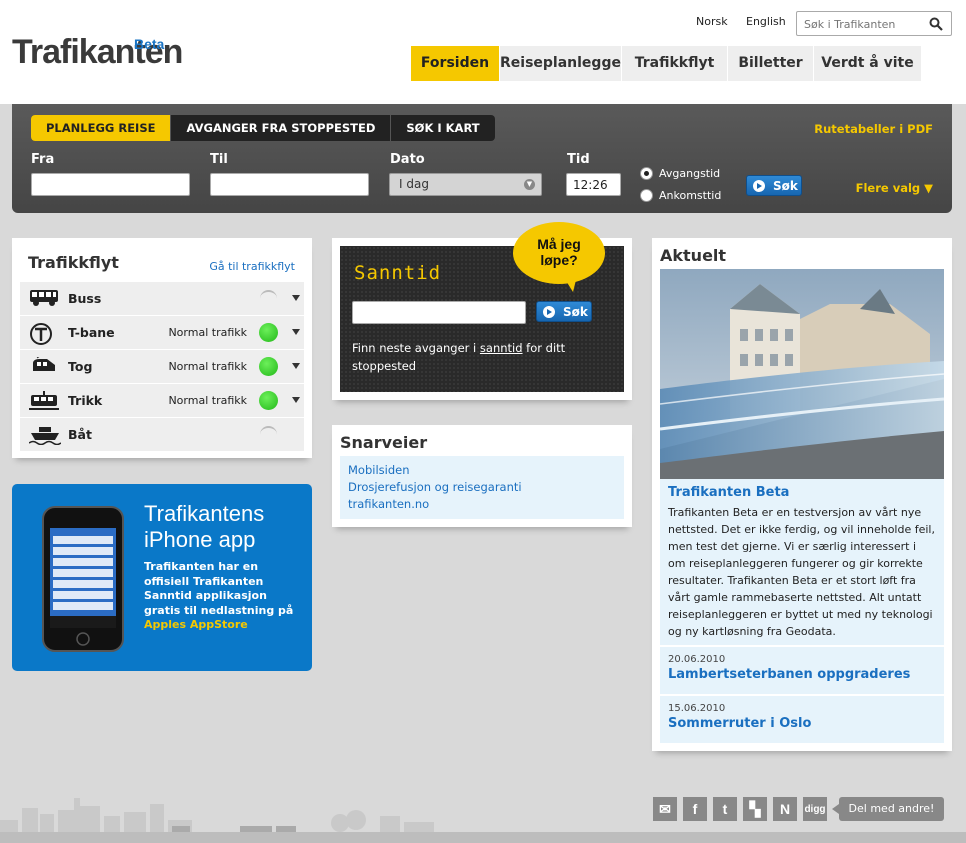  I want to click on planner-search-button: Søk, so click(774, 185).